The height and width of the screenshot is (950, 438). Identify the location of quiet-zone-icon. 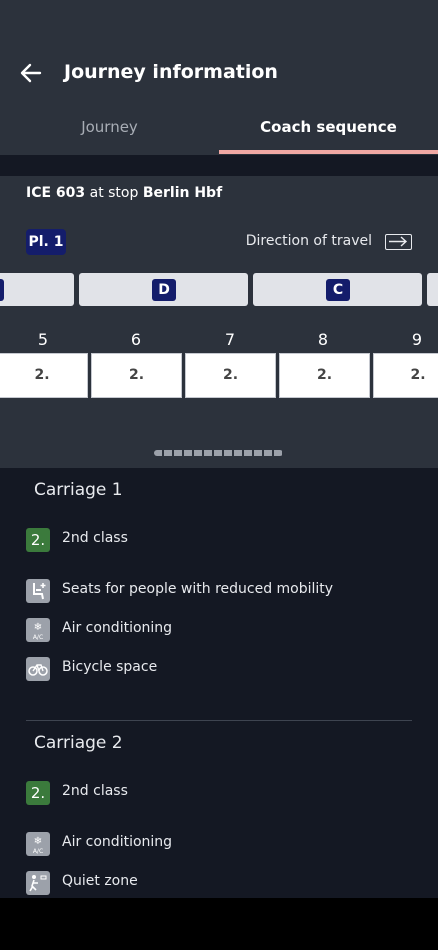
(38, 883).